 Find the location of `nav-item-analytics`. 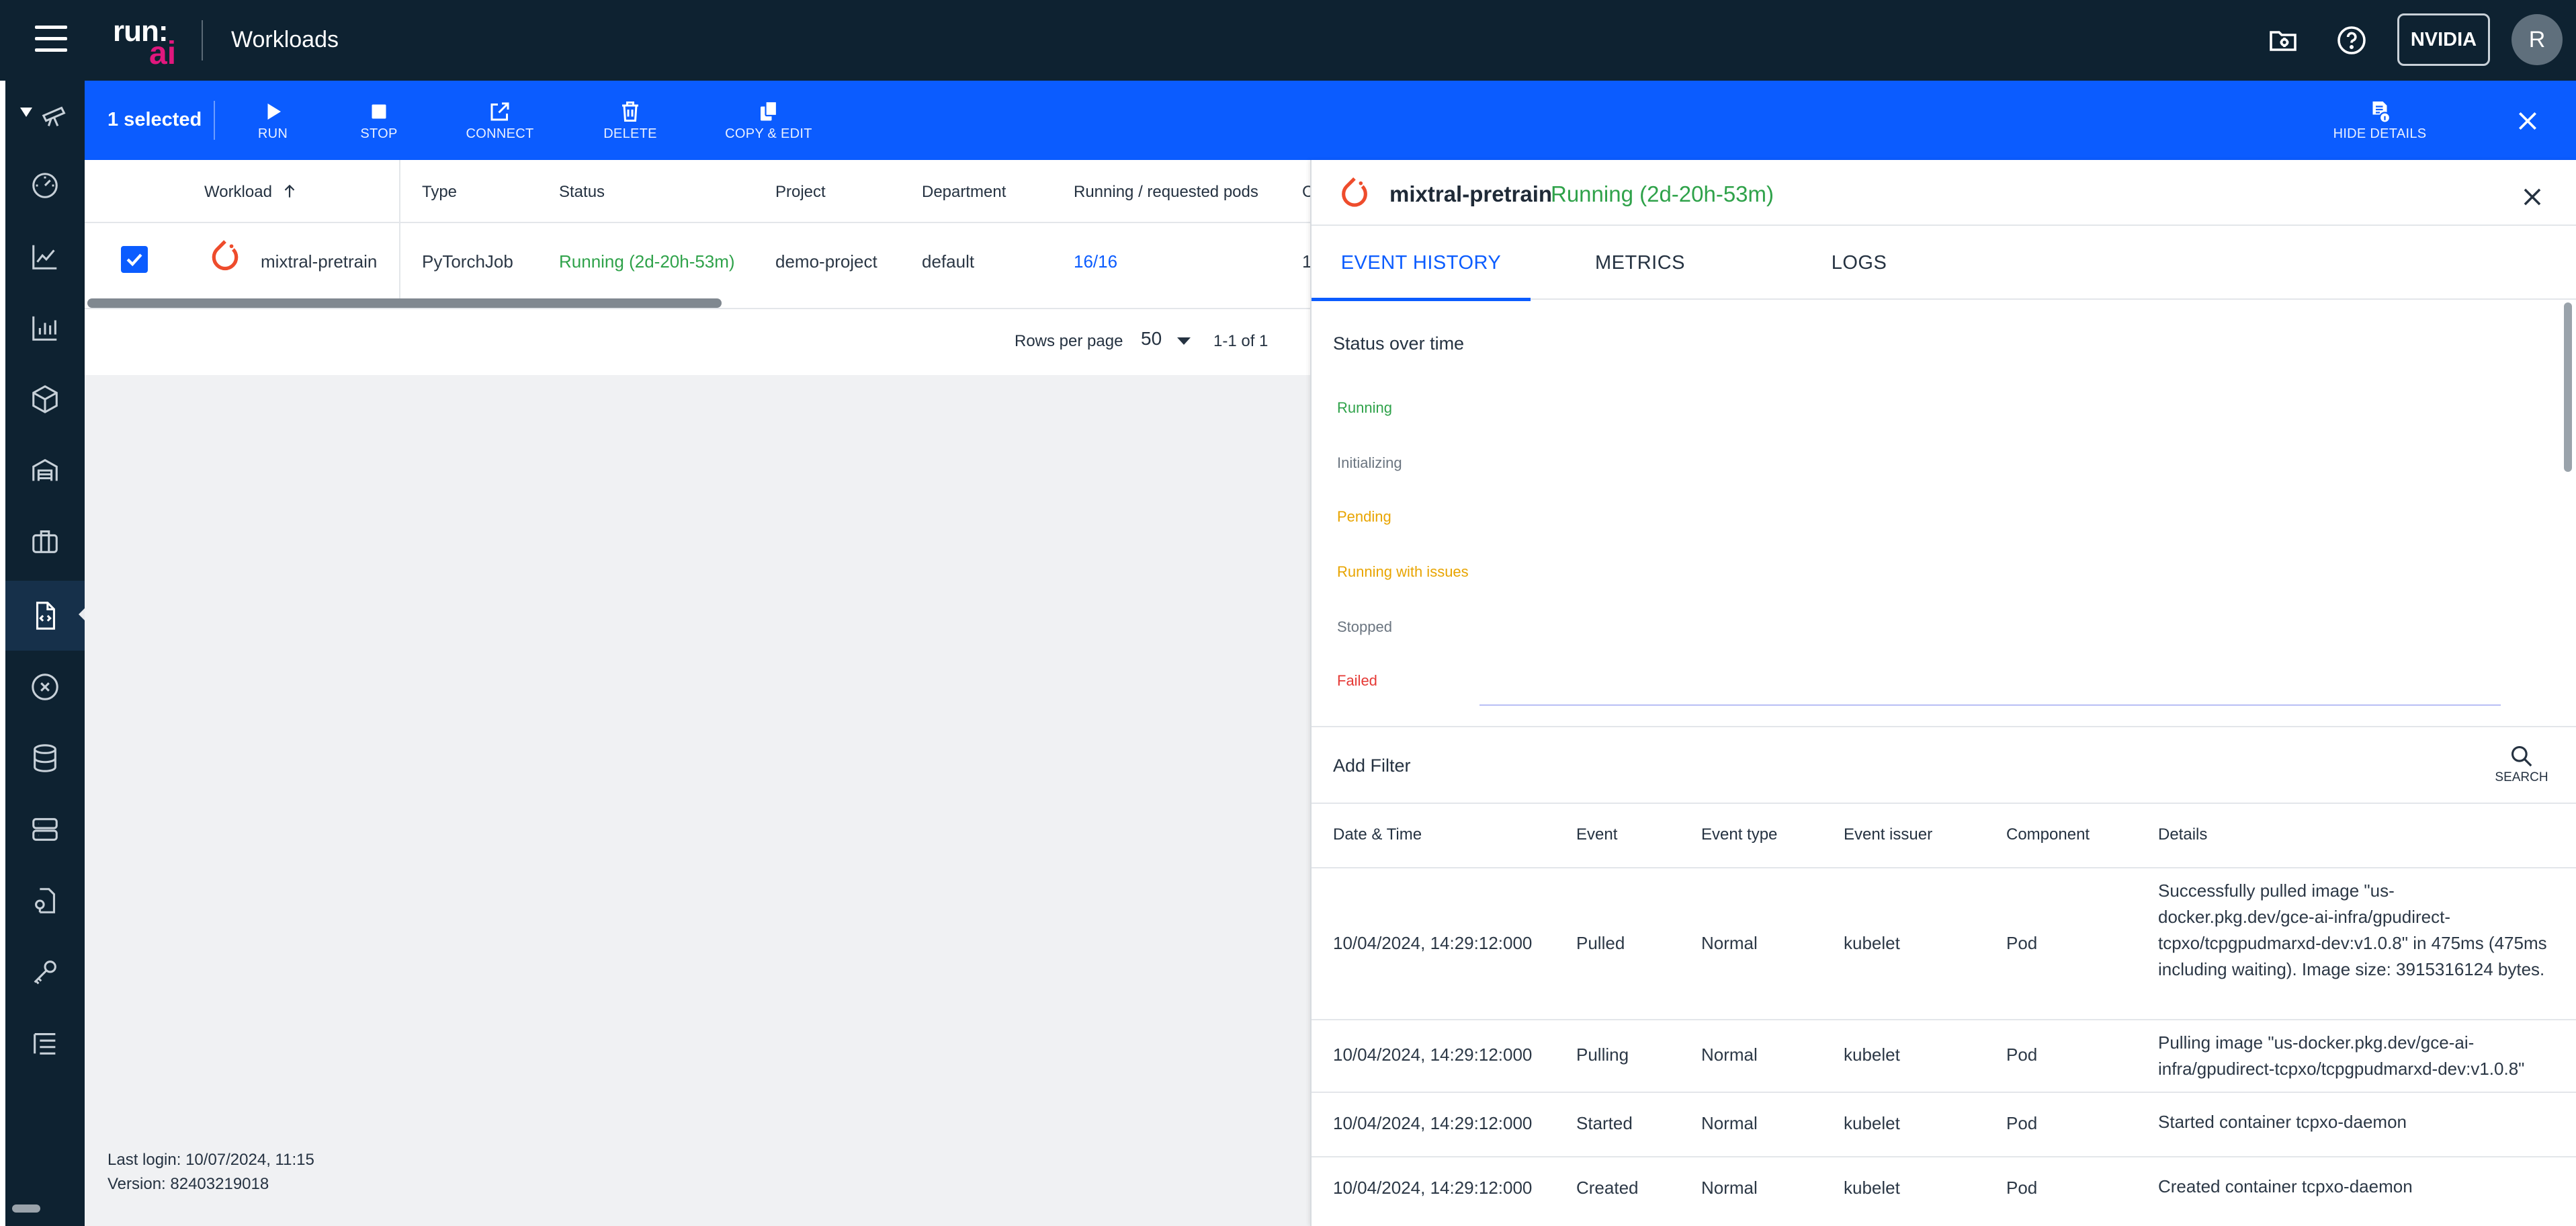

nav-item-analytics is located at coordinates (45, 257).